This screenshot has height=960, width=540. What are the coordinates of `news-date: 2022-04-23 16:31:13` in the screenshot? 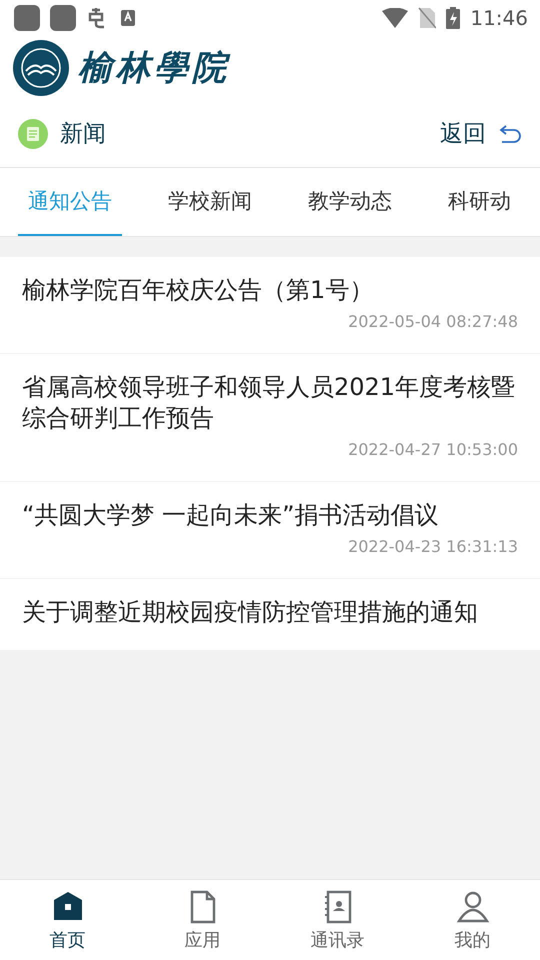 It's located at (433, 546).